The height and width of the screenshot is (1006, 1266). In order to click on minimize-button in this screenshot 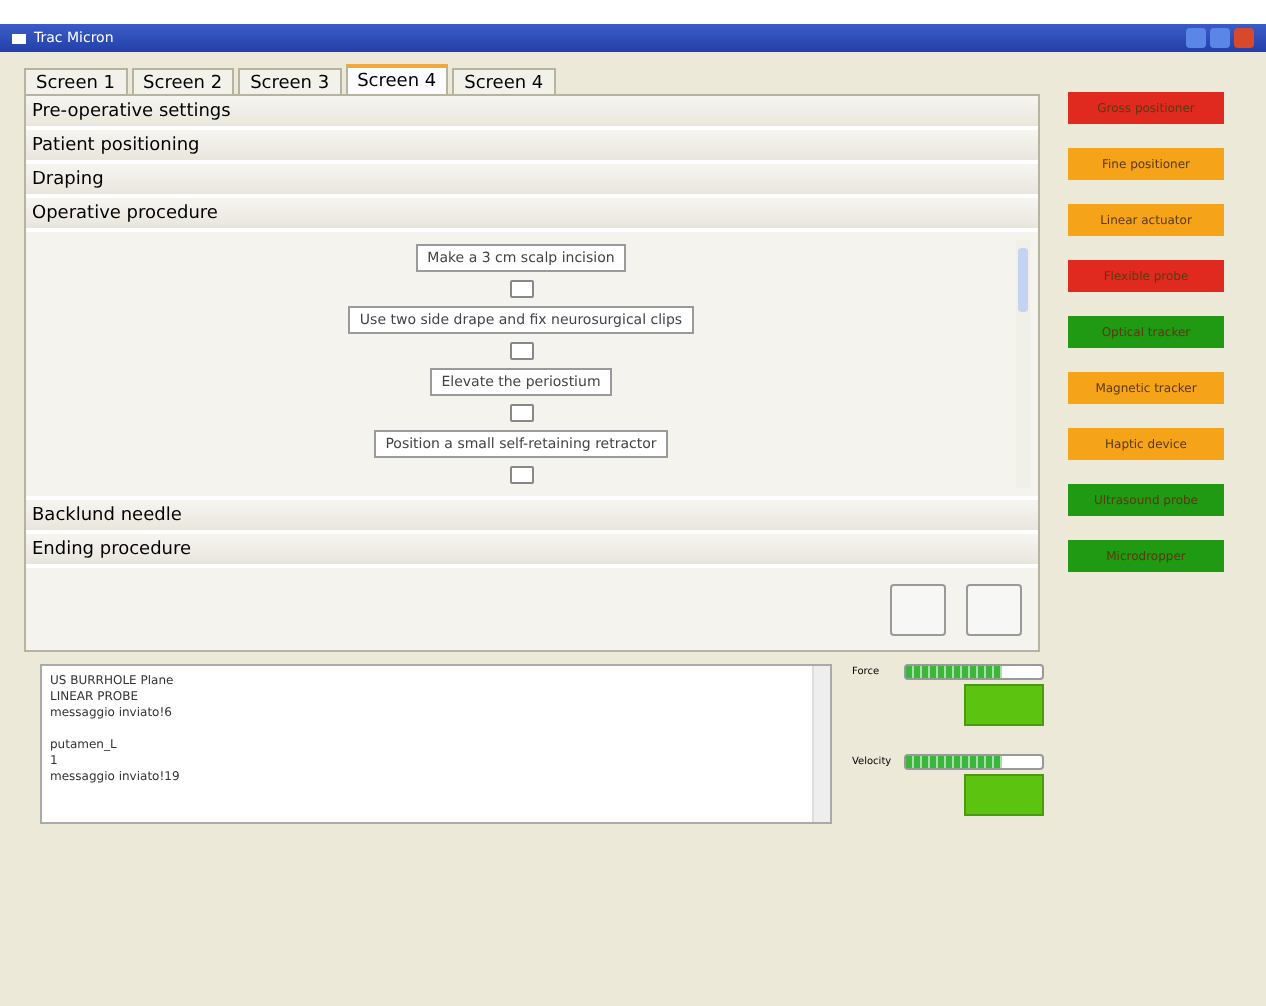, I will do `click(1196, 38)`.